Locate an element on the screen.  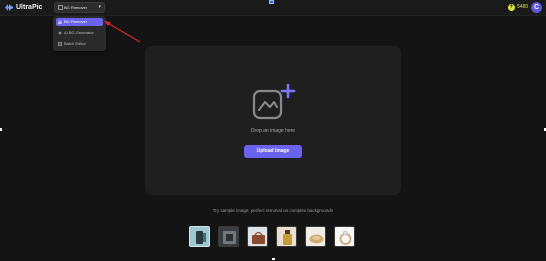
upload-image-button: Upload Image is located at coordinates (273, 151).